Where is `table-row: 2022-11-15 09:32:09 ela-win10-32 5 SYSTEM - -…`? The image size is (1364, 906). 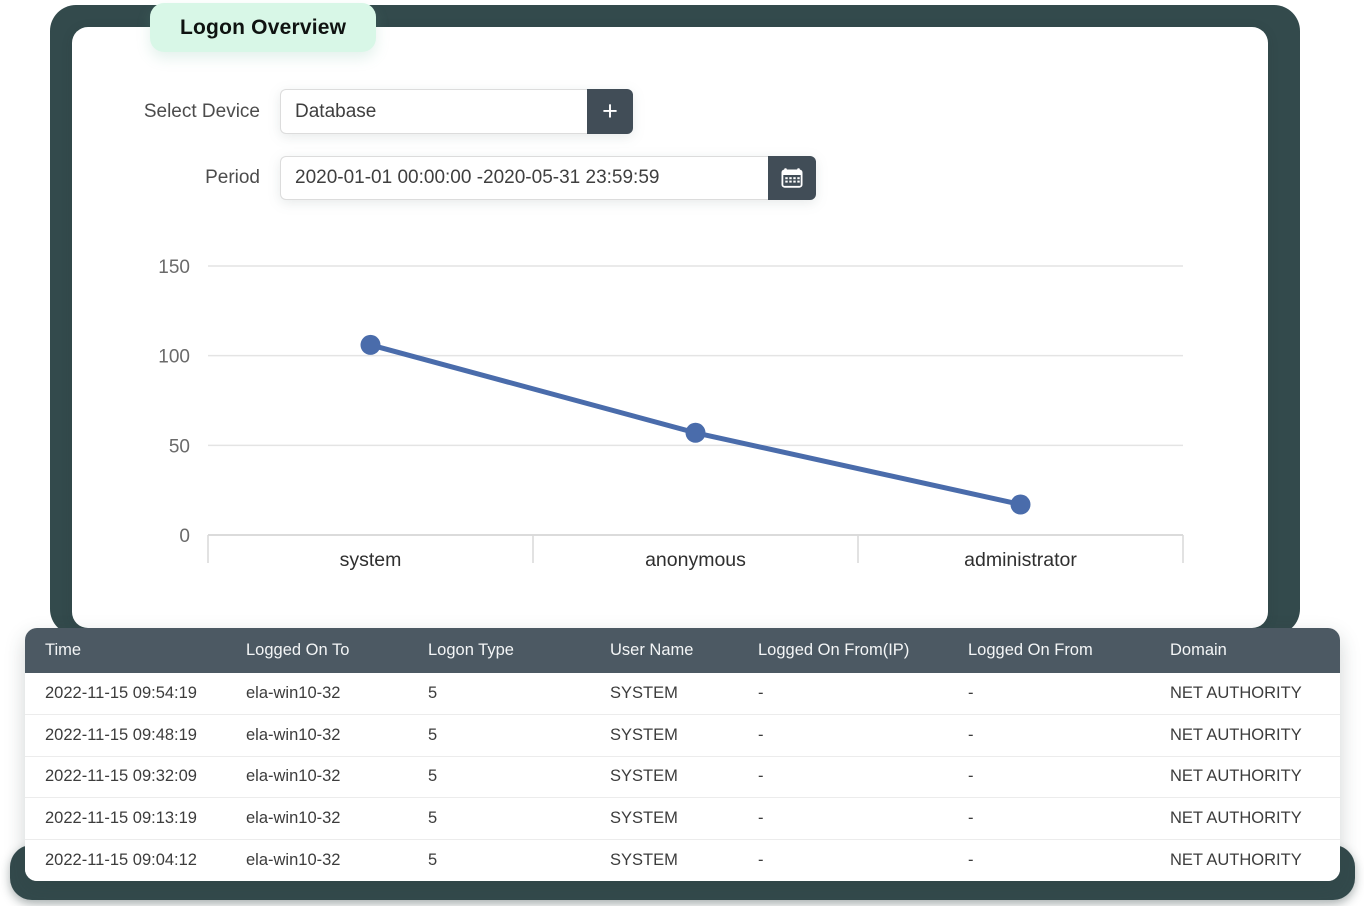 table-row: 2022-11-15 09:32:09 ela-win10-32 5 SYSTEM - -… is located at coordinates (682, 777).